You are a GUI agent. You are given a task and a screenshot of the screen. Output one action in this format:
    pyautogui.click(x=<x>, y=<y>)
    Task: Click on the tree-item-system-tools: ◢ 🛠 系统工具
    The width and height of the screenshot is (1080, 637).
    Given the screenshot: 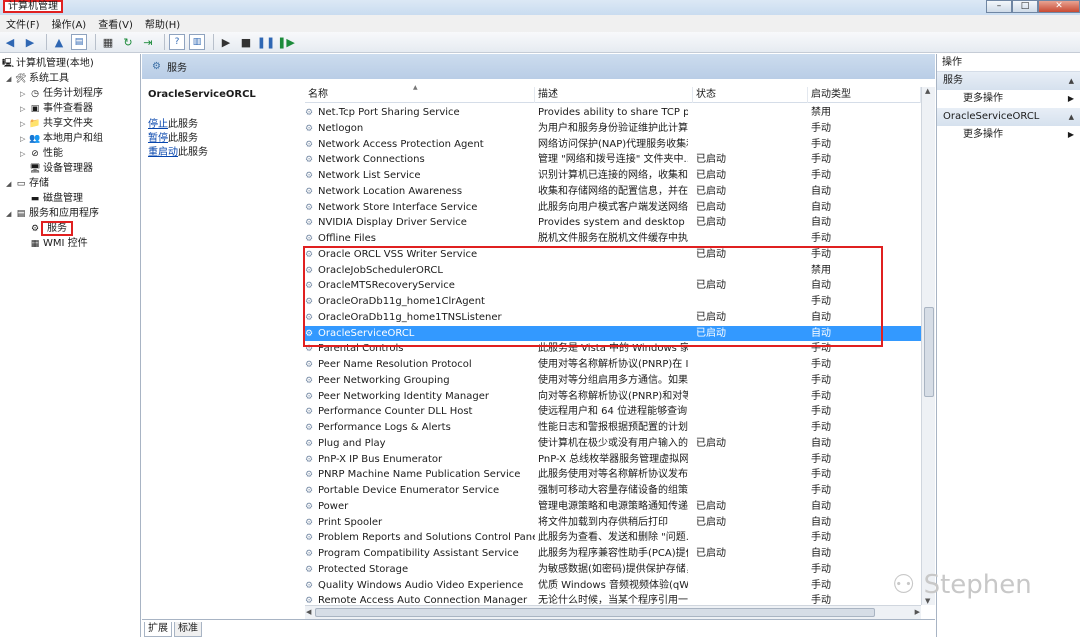 What is the action you would take?
    pyautogui.click(x=37, y=78)
    